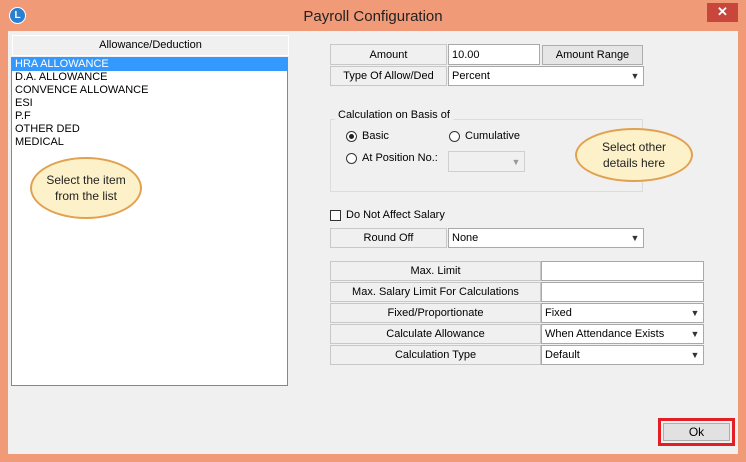 This screenshot has height=462, width=746. Describe the element at coordinates (388, 76) in the screenshot. I see `type-of-allow-ded-label: Type Of Allow/Ded` at that location.